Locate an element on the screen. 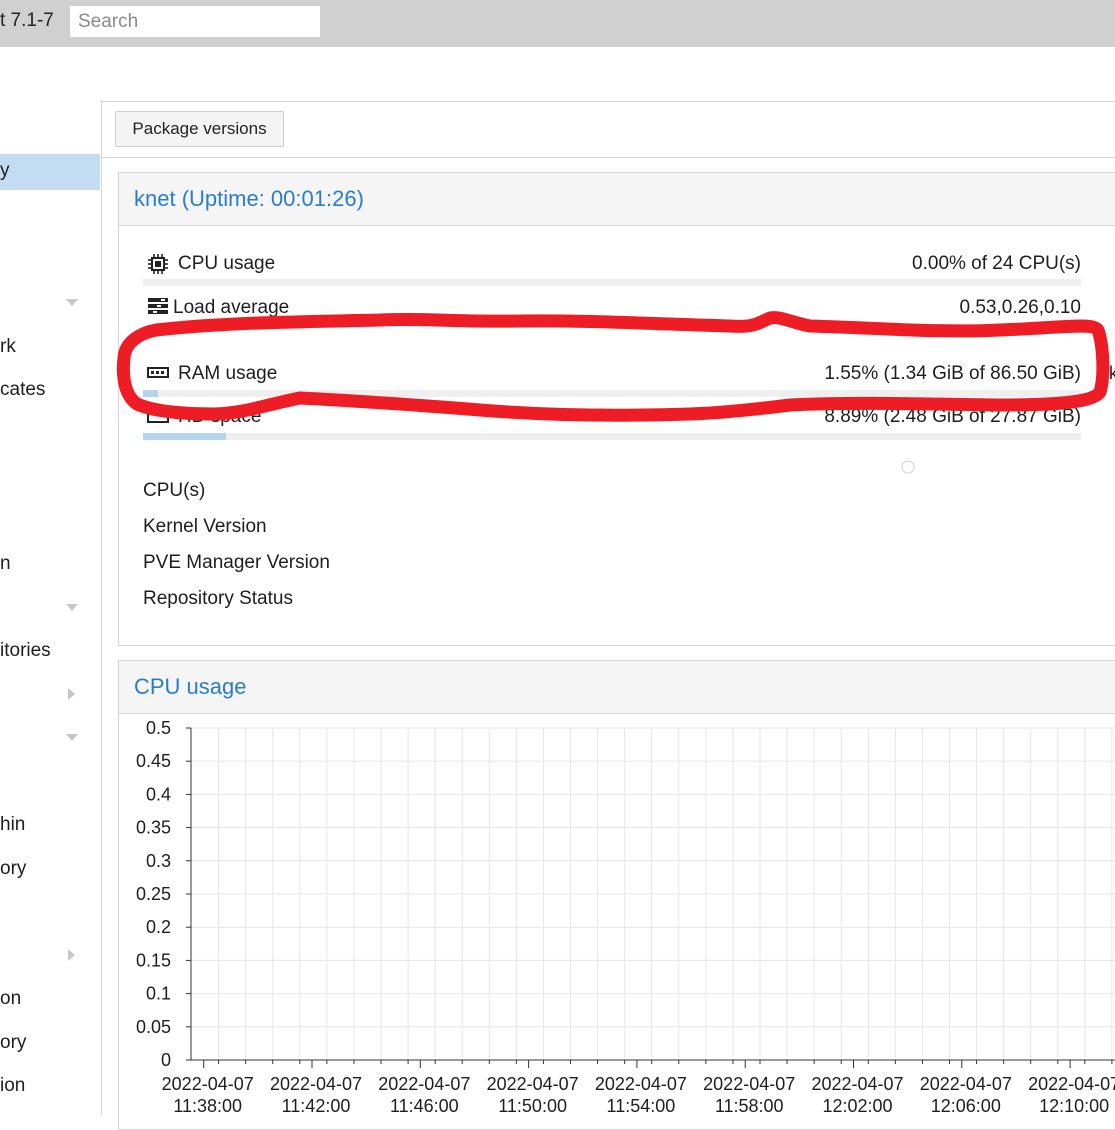 Image resolution: width=1115 pixels, height=1130 pixels. y-tick-label: 0.5 is located at coordinates (158, 728).